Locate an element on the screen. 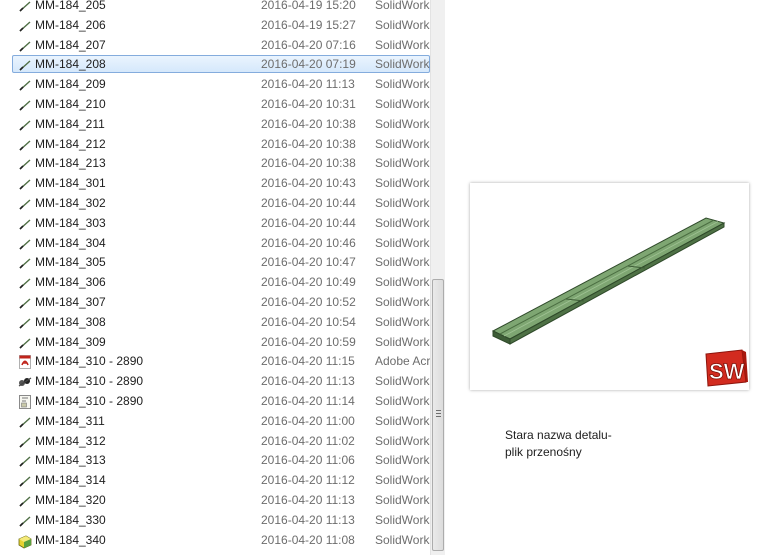  file-row: MM-184_304 2016-04-20 10:46 SolidWorks is located at coordinates (221, 243).